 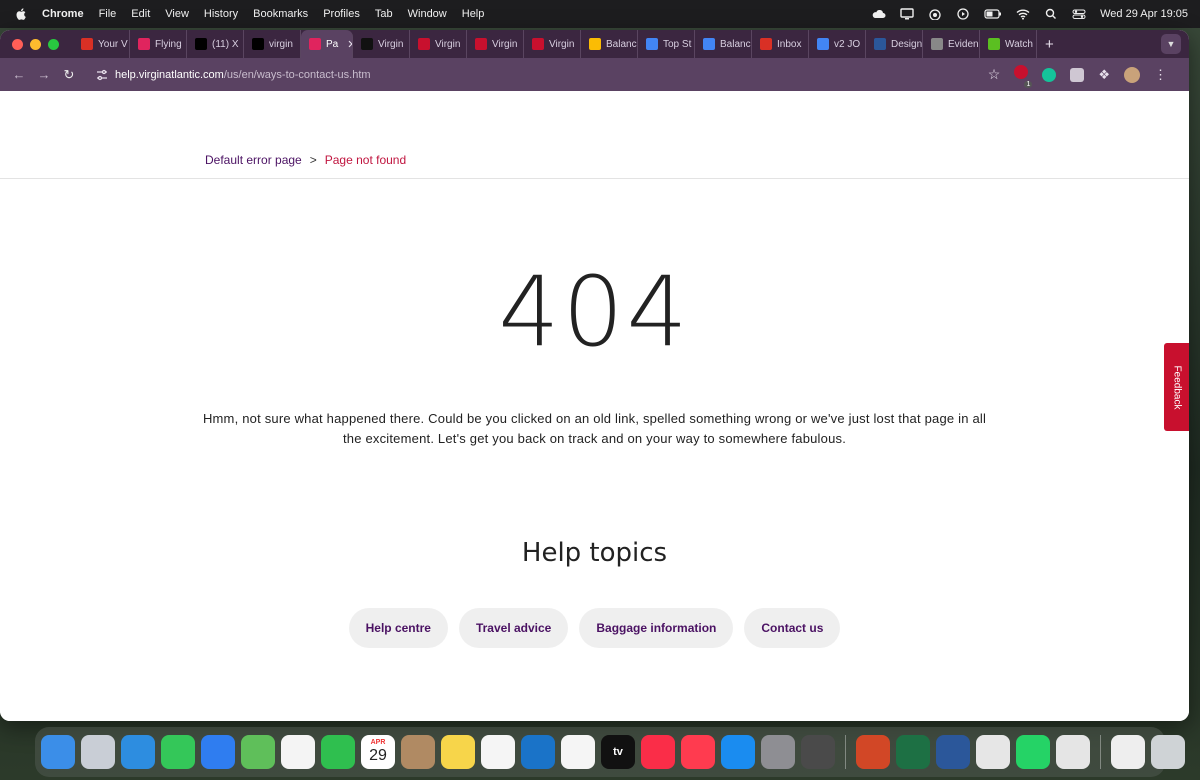 I want to click on dock-chrome-icon, so click(x=1073, y=752).